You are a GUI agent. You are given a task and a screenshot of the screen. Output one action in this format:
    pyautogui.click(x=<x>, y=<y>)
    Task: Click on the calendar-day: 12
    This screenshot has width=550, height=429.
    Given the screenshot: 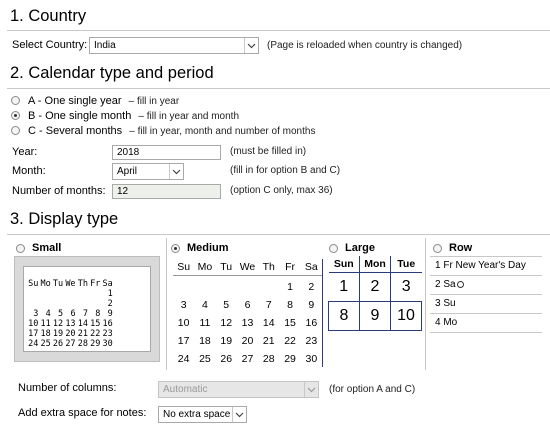 What is the action you would take?
    pyautogui.click(x=58, y=324)
    